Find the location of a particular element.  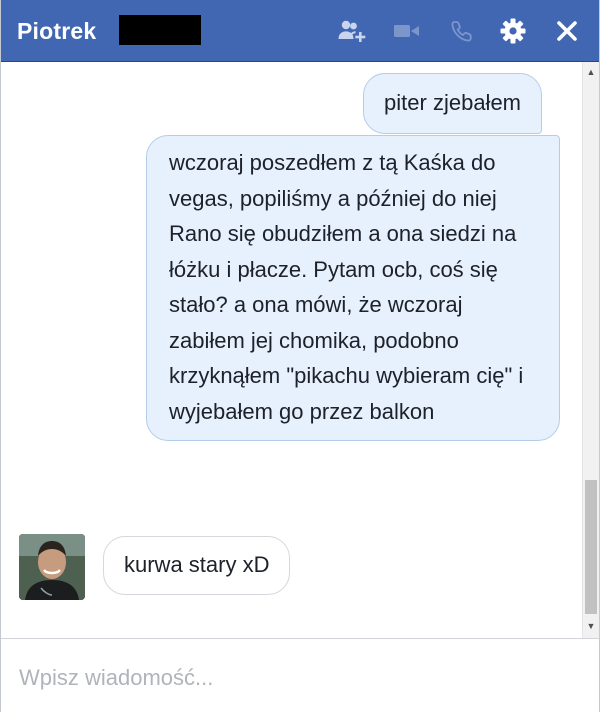

message-composer is located at coordinates (300, 675).